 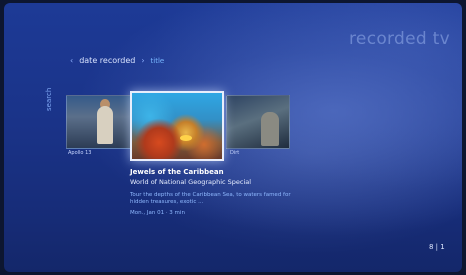 I want to click on recording-thumbnail-selected, so click(x=177, y=126).